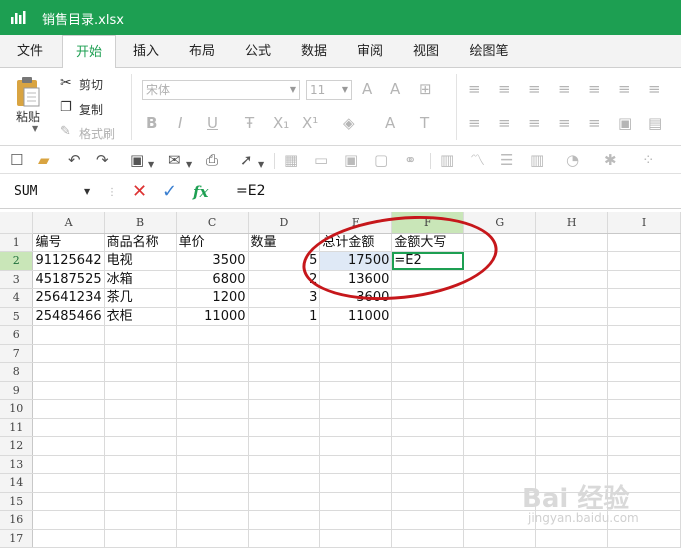 Image resolution: width=681 pixels, height=548 pixels. I want to click on row-header-9: 9, so click(17, 390).